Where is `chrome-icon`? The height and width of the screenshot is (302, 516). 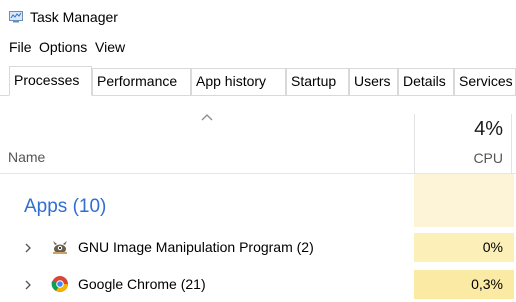 chrome-icon is located at coordinates (59, 284).